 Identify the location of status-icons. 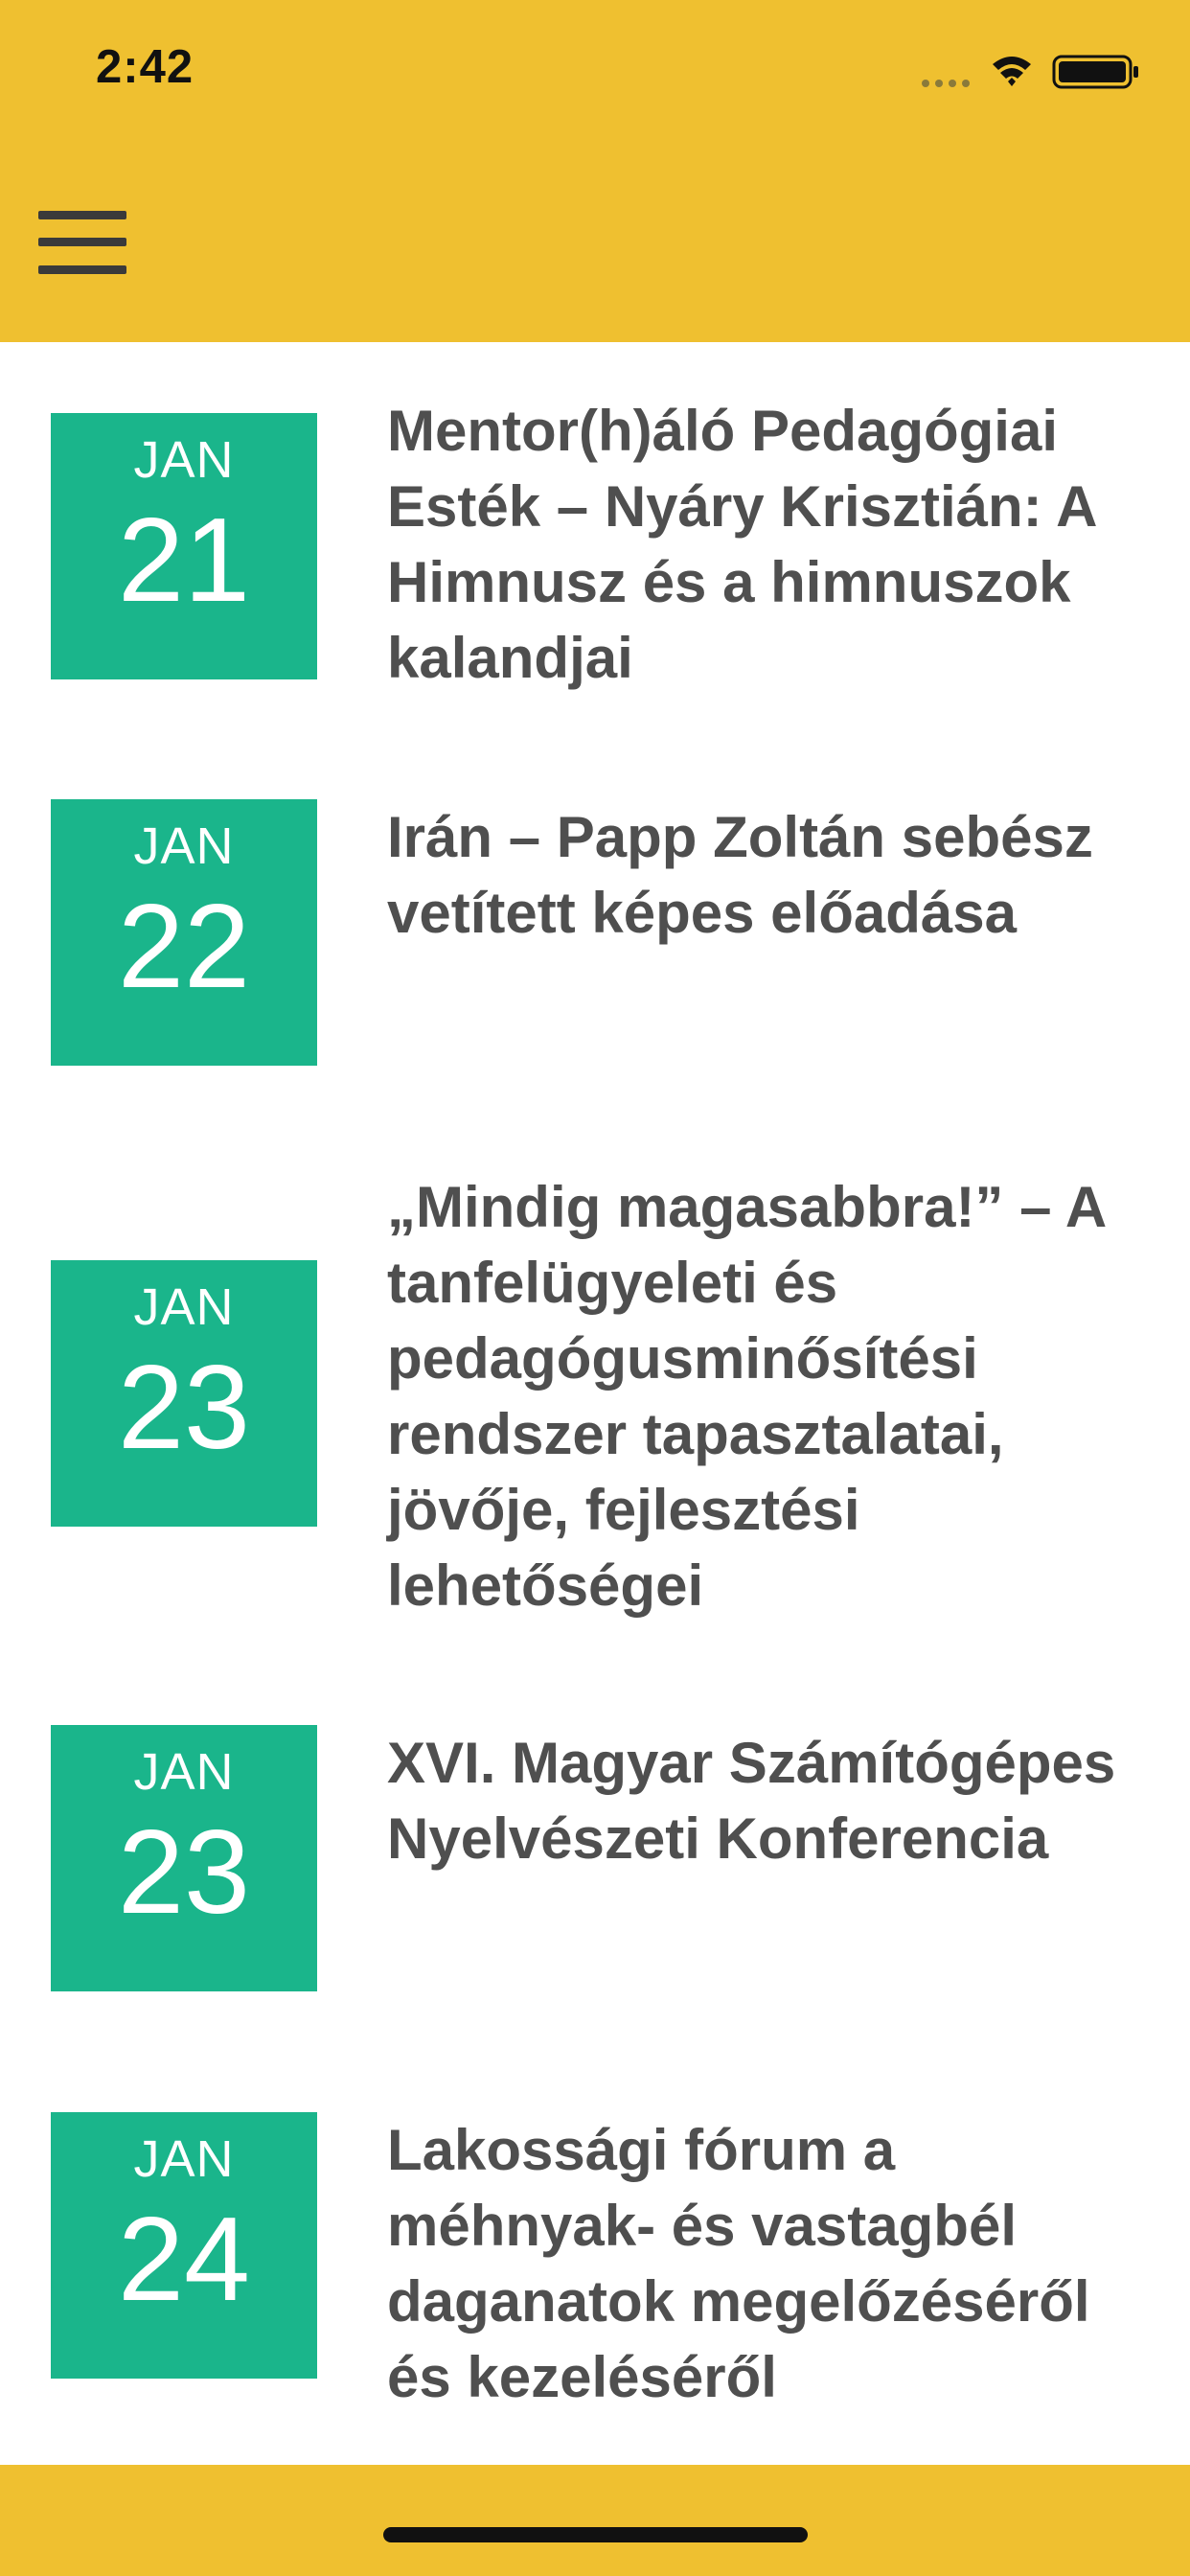
(1030, 72).